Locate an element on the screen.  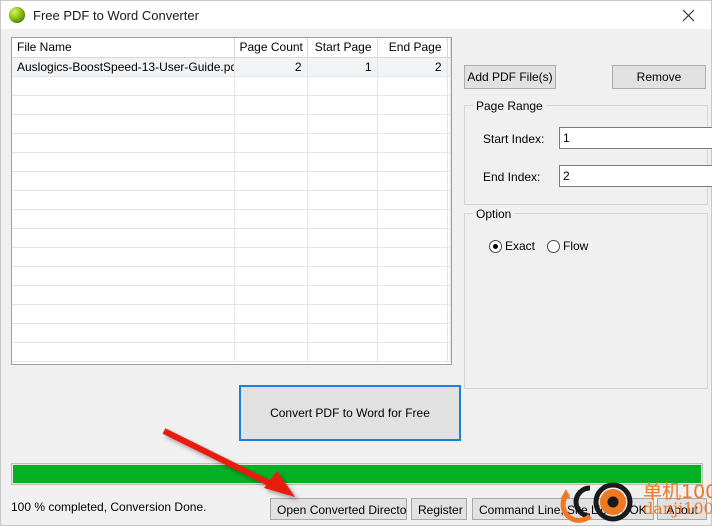
bottom-button-open-converted-directory: Open Converted Directory is located at coordinates (338, 509).